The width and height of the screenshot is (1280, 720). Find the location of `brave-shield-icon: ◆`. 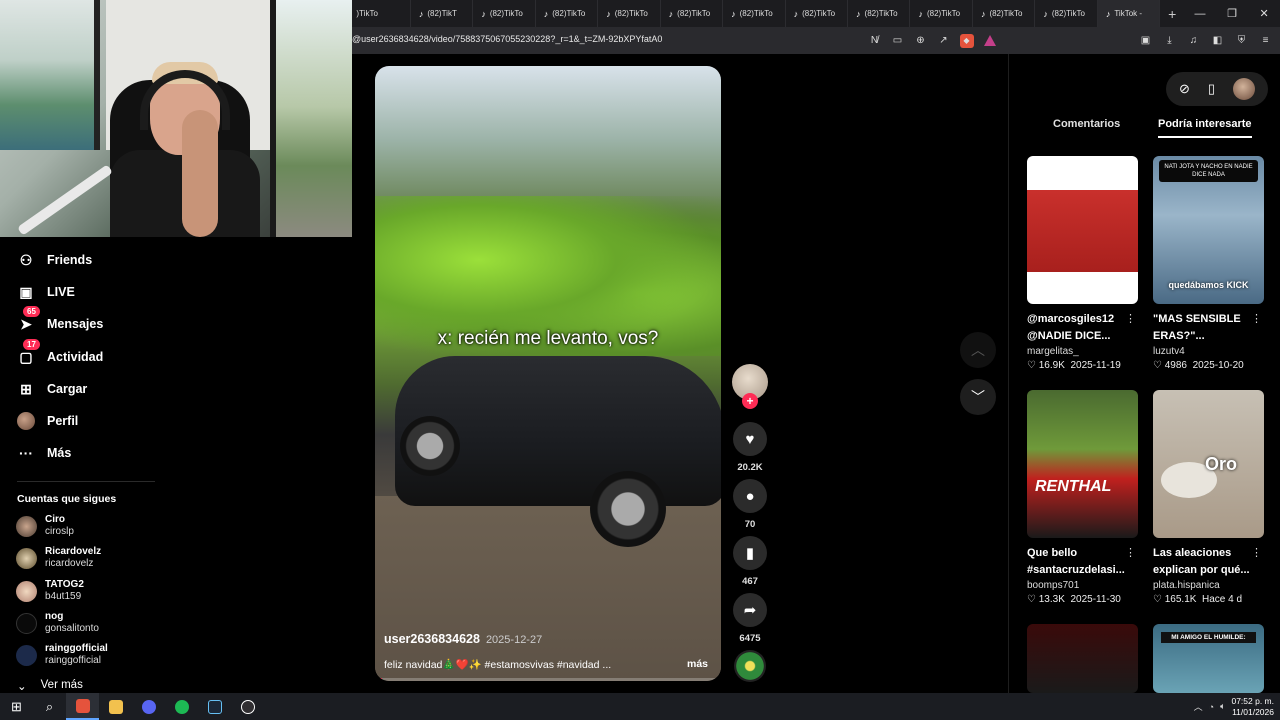

brave-shield-icon: ◆ is located at coordinates (966, 40).